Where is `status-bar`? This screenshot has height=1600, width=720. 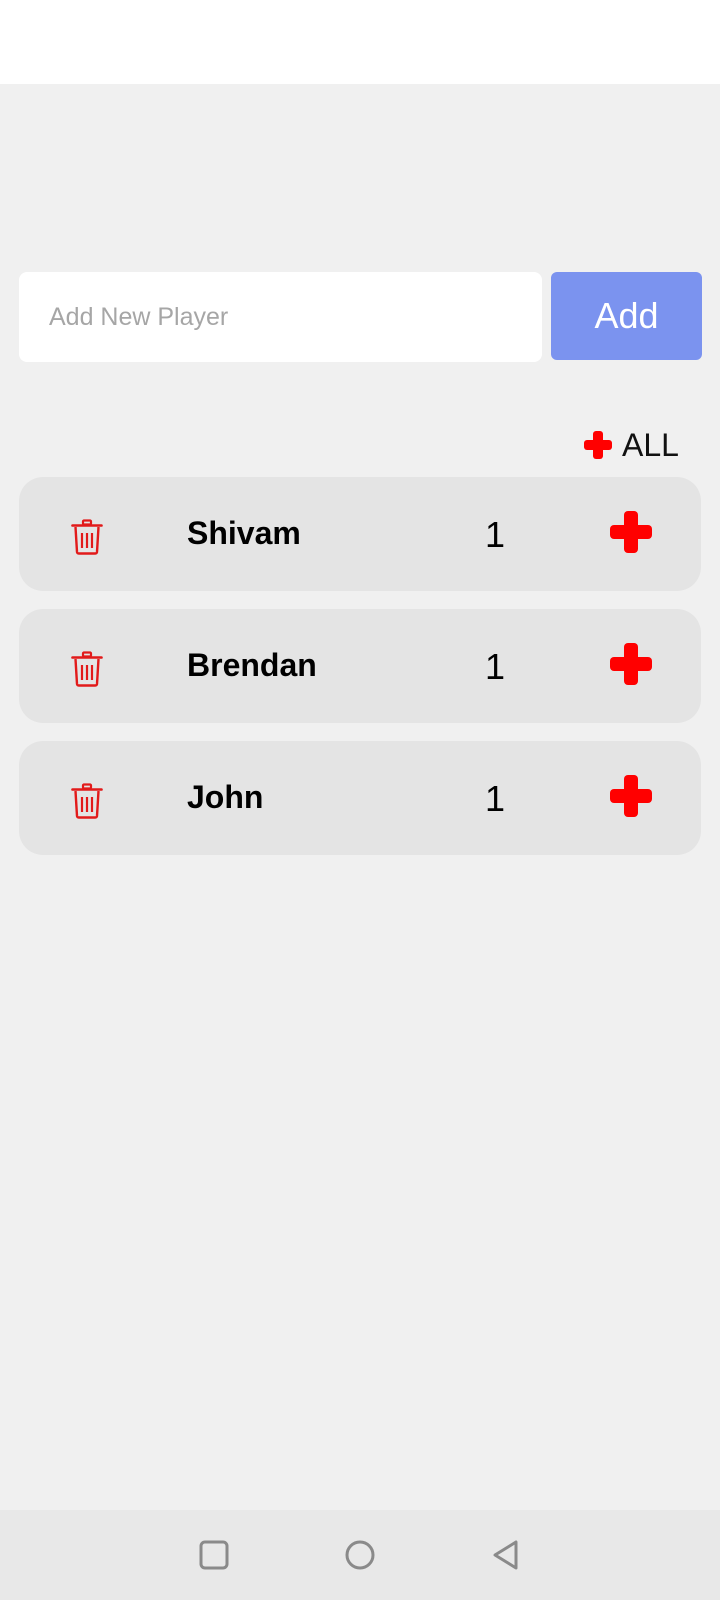 status-bar is located at coordinates (360, 42).